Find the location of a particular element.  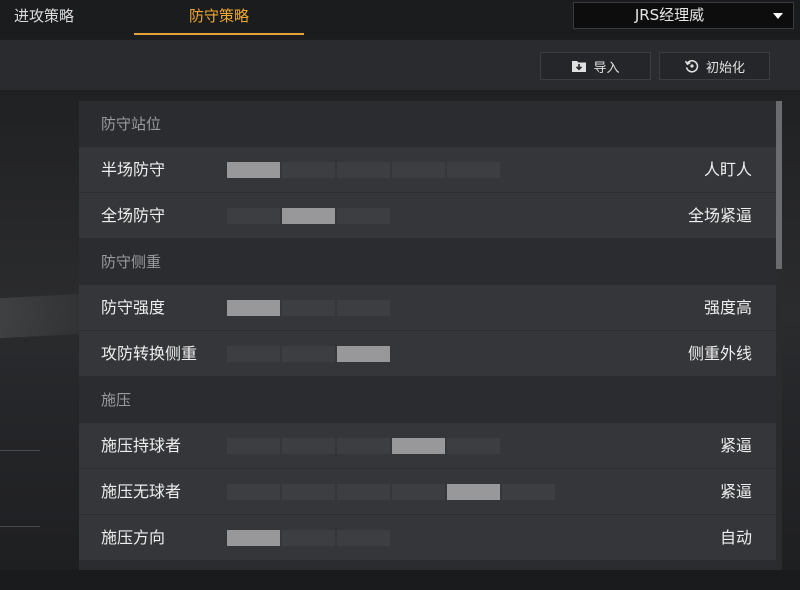

section-title-positioning: 防守站位 is located at coordinates (131, 124).